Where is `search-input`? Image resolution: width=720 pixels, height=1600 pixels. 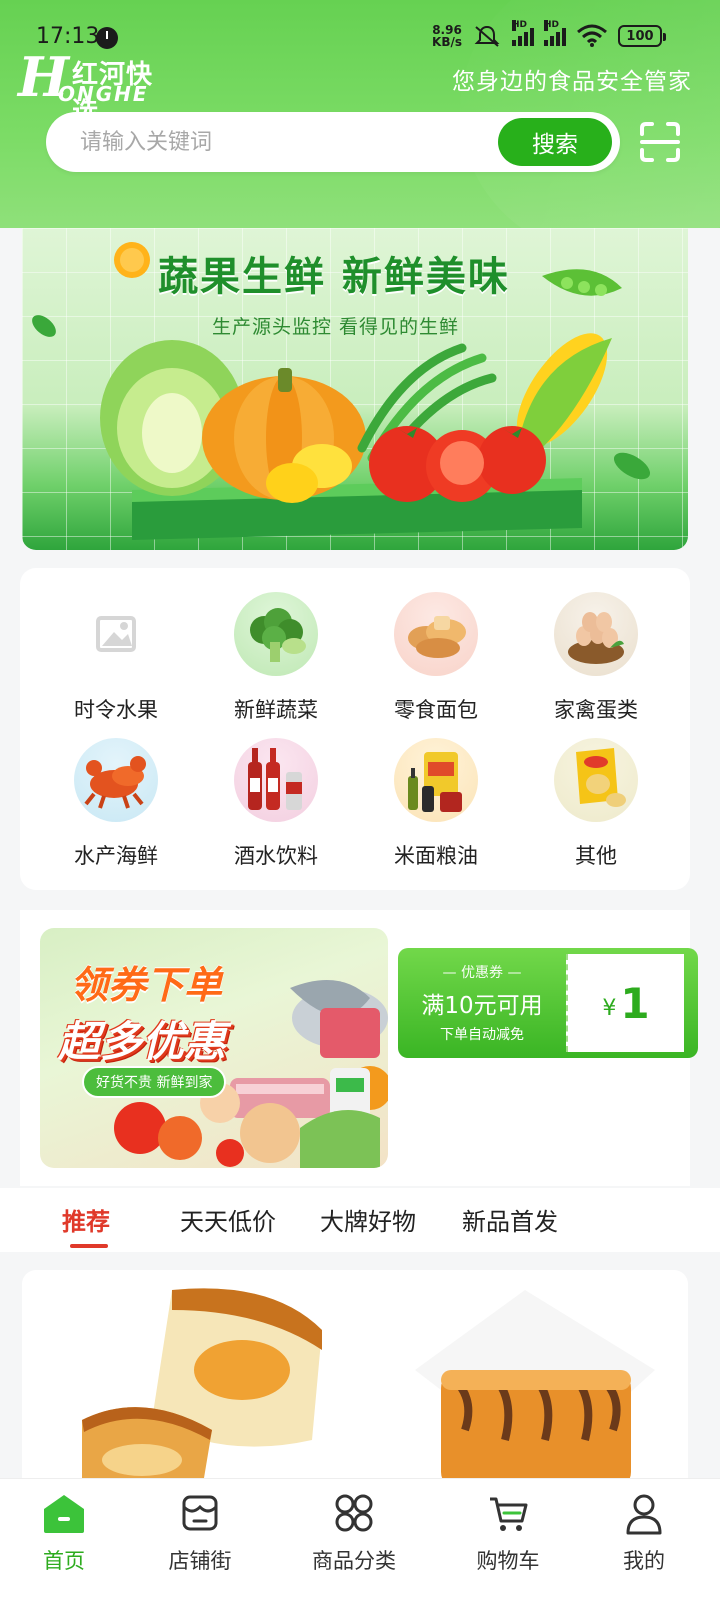
search-input is located at coordinates (278, 142).